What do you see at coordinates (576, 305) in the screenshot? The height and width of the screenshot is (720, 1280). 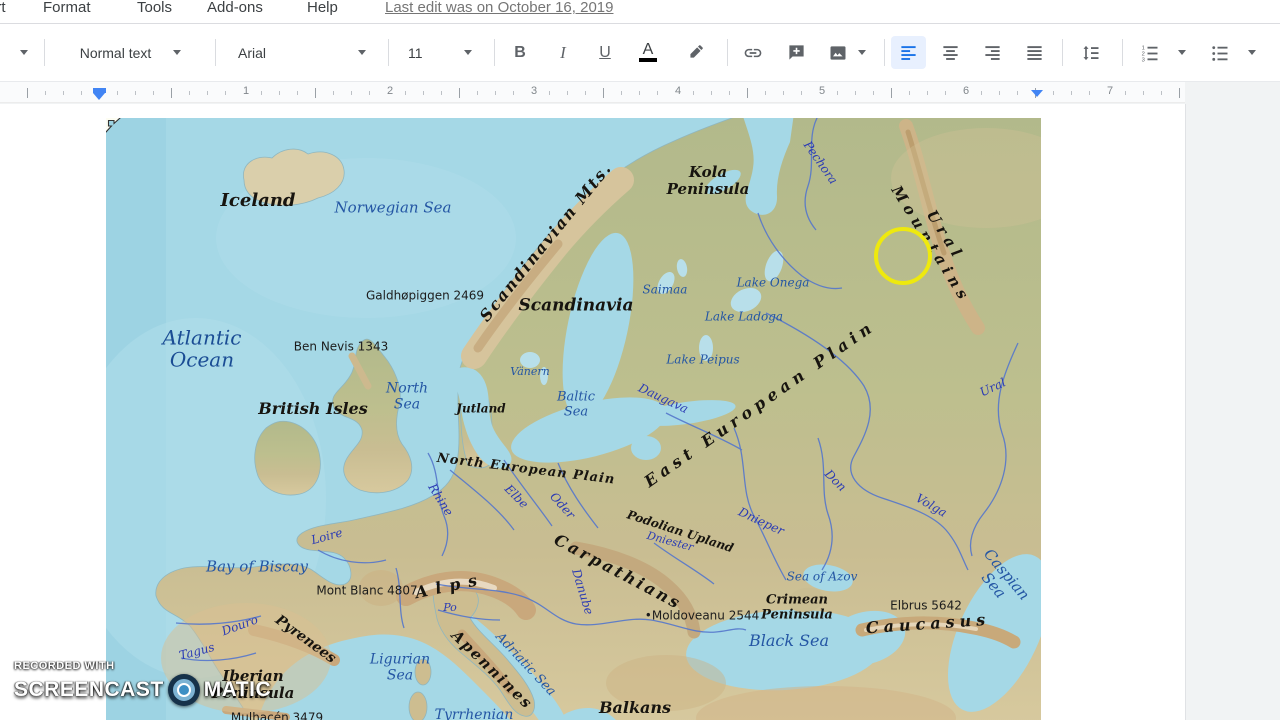 I see `map-label-scandinavia: Scandinavia` at bounding box center [576, 305].